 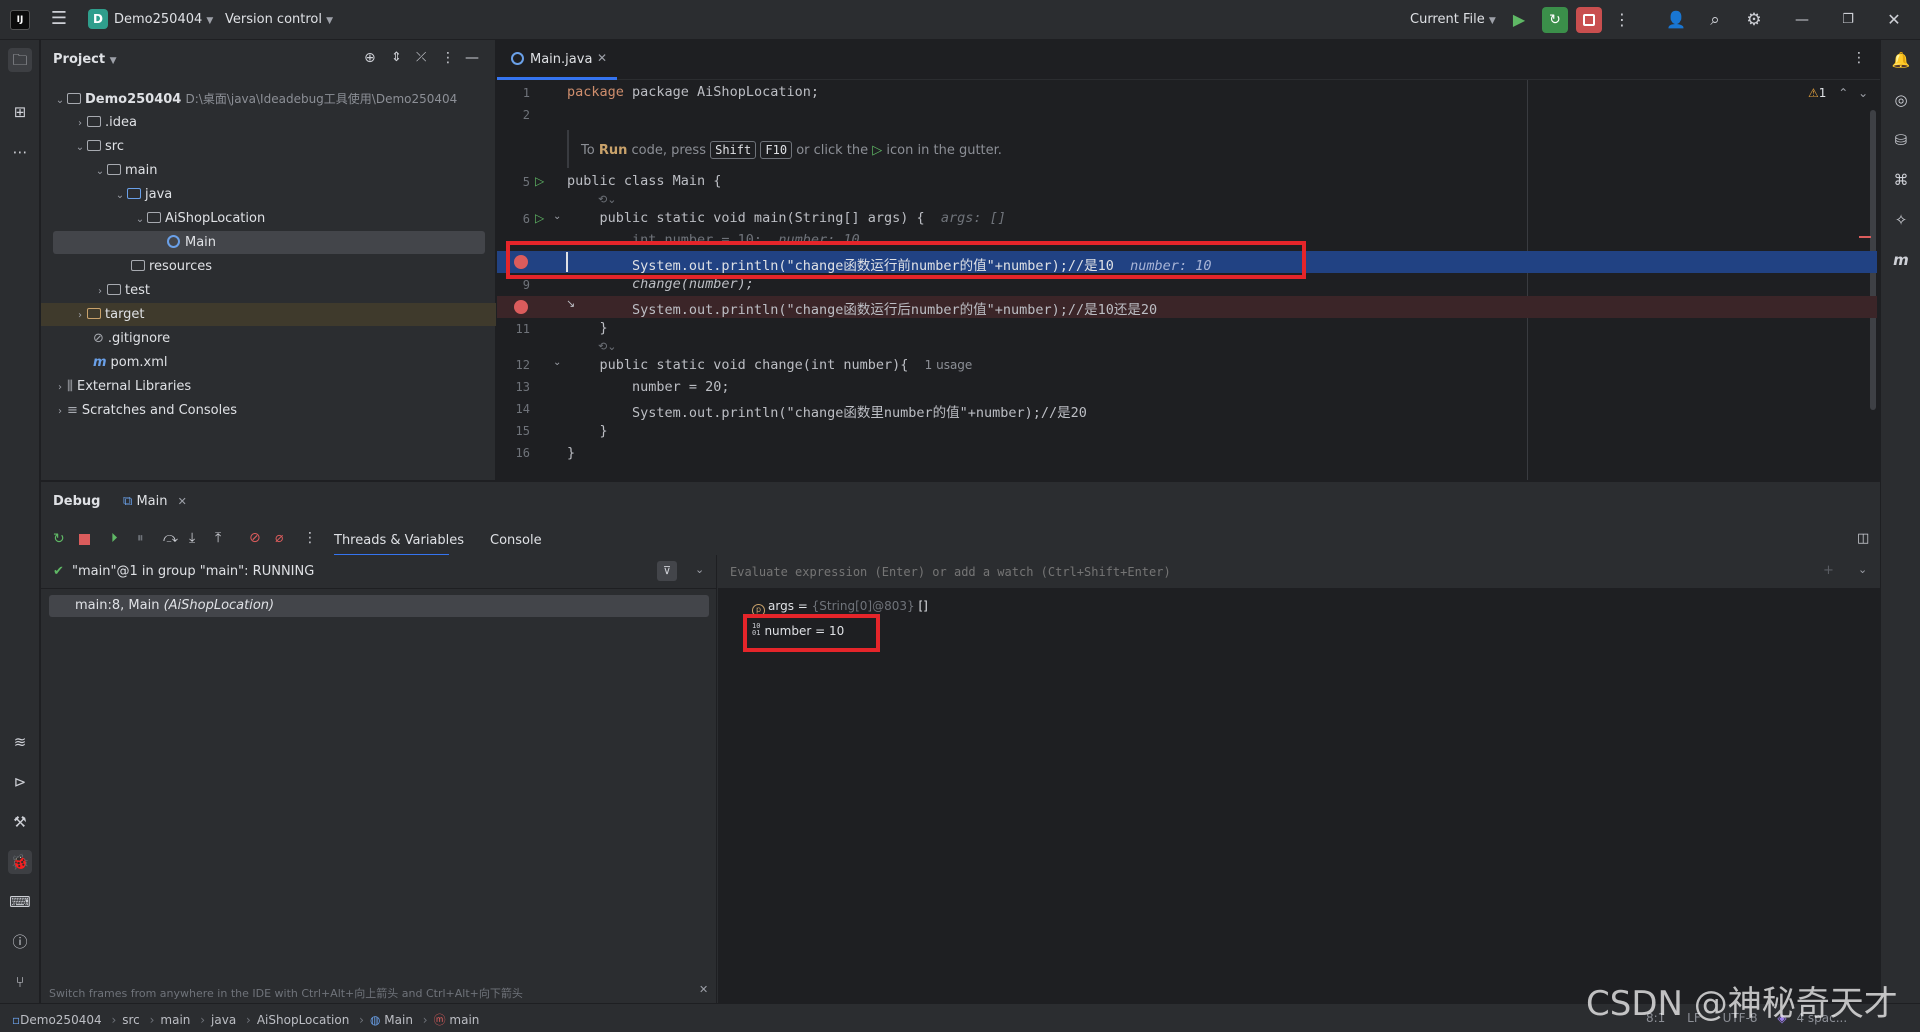 I want to click on collapse-all-icon: ⤫, so click(x=421, y=57).